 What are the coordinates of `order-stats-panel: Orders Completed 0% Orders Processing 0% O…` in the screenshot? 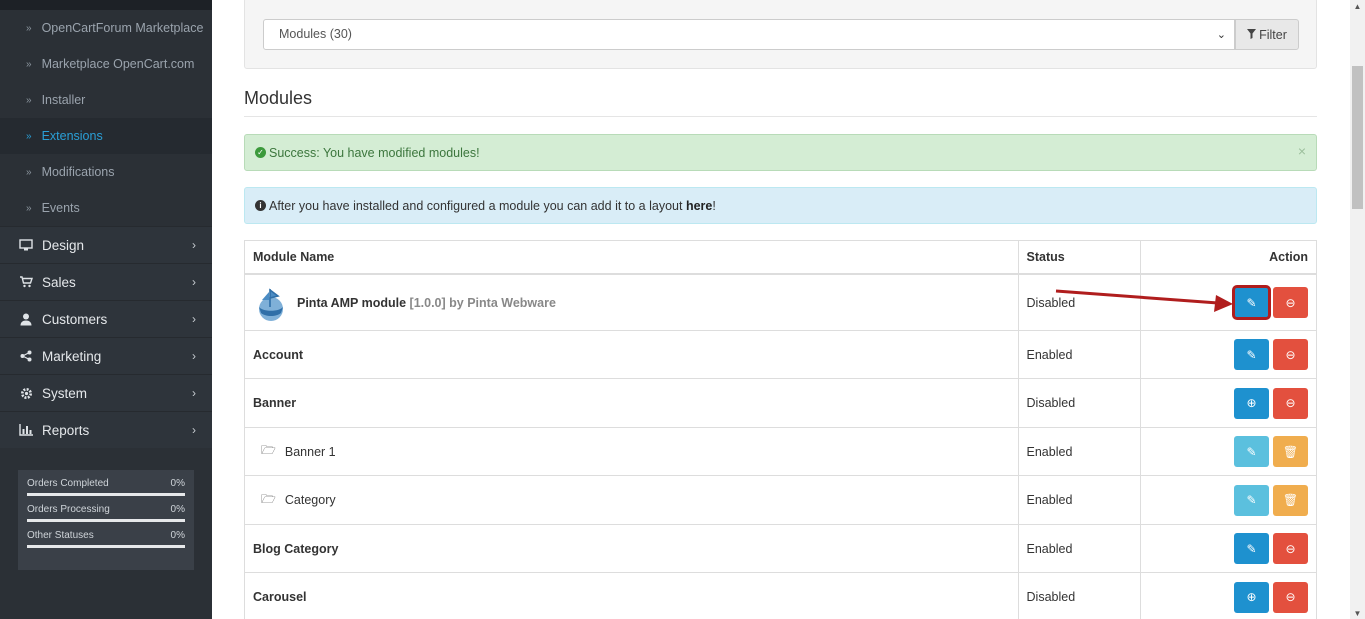 It's located at (106, 520).